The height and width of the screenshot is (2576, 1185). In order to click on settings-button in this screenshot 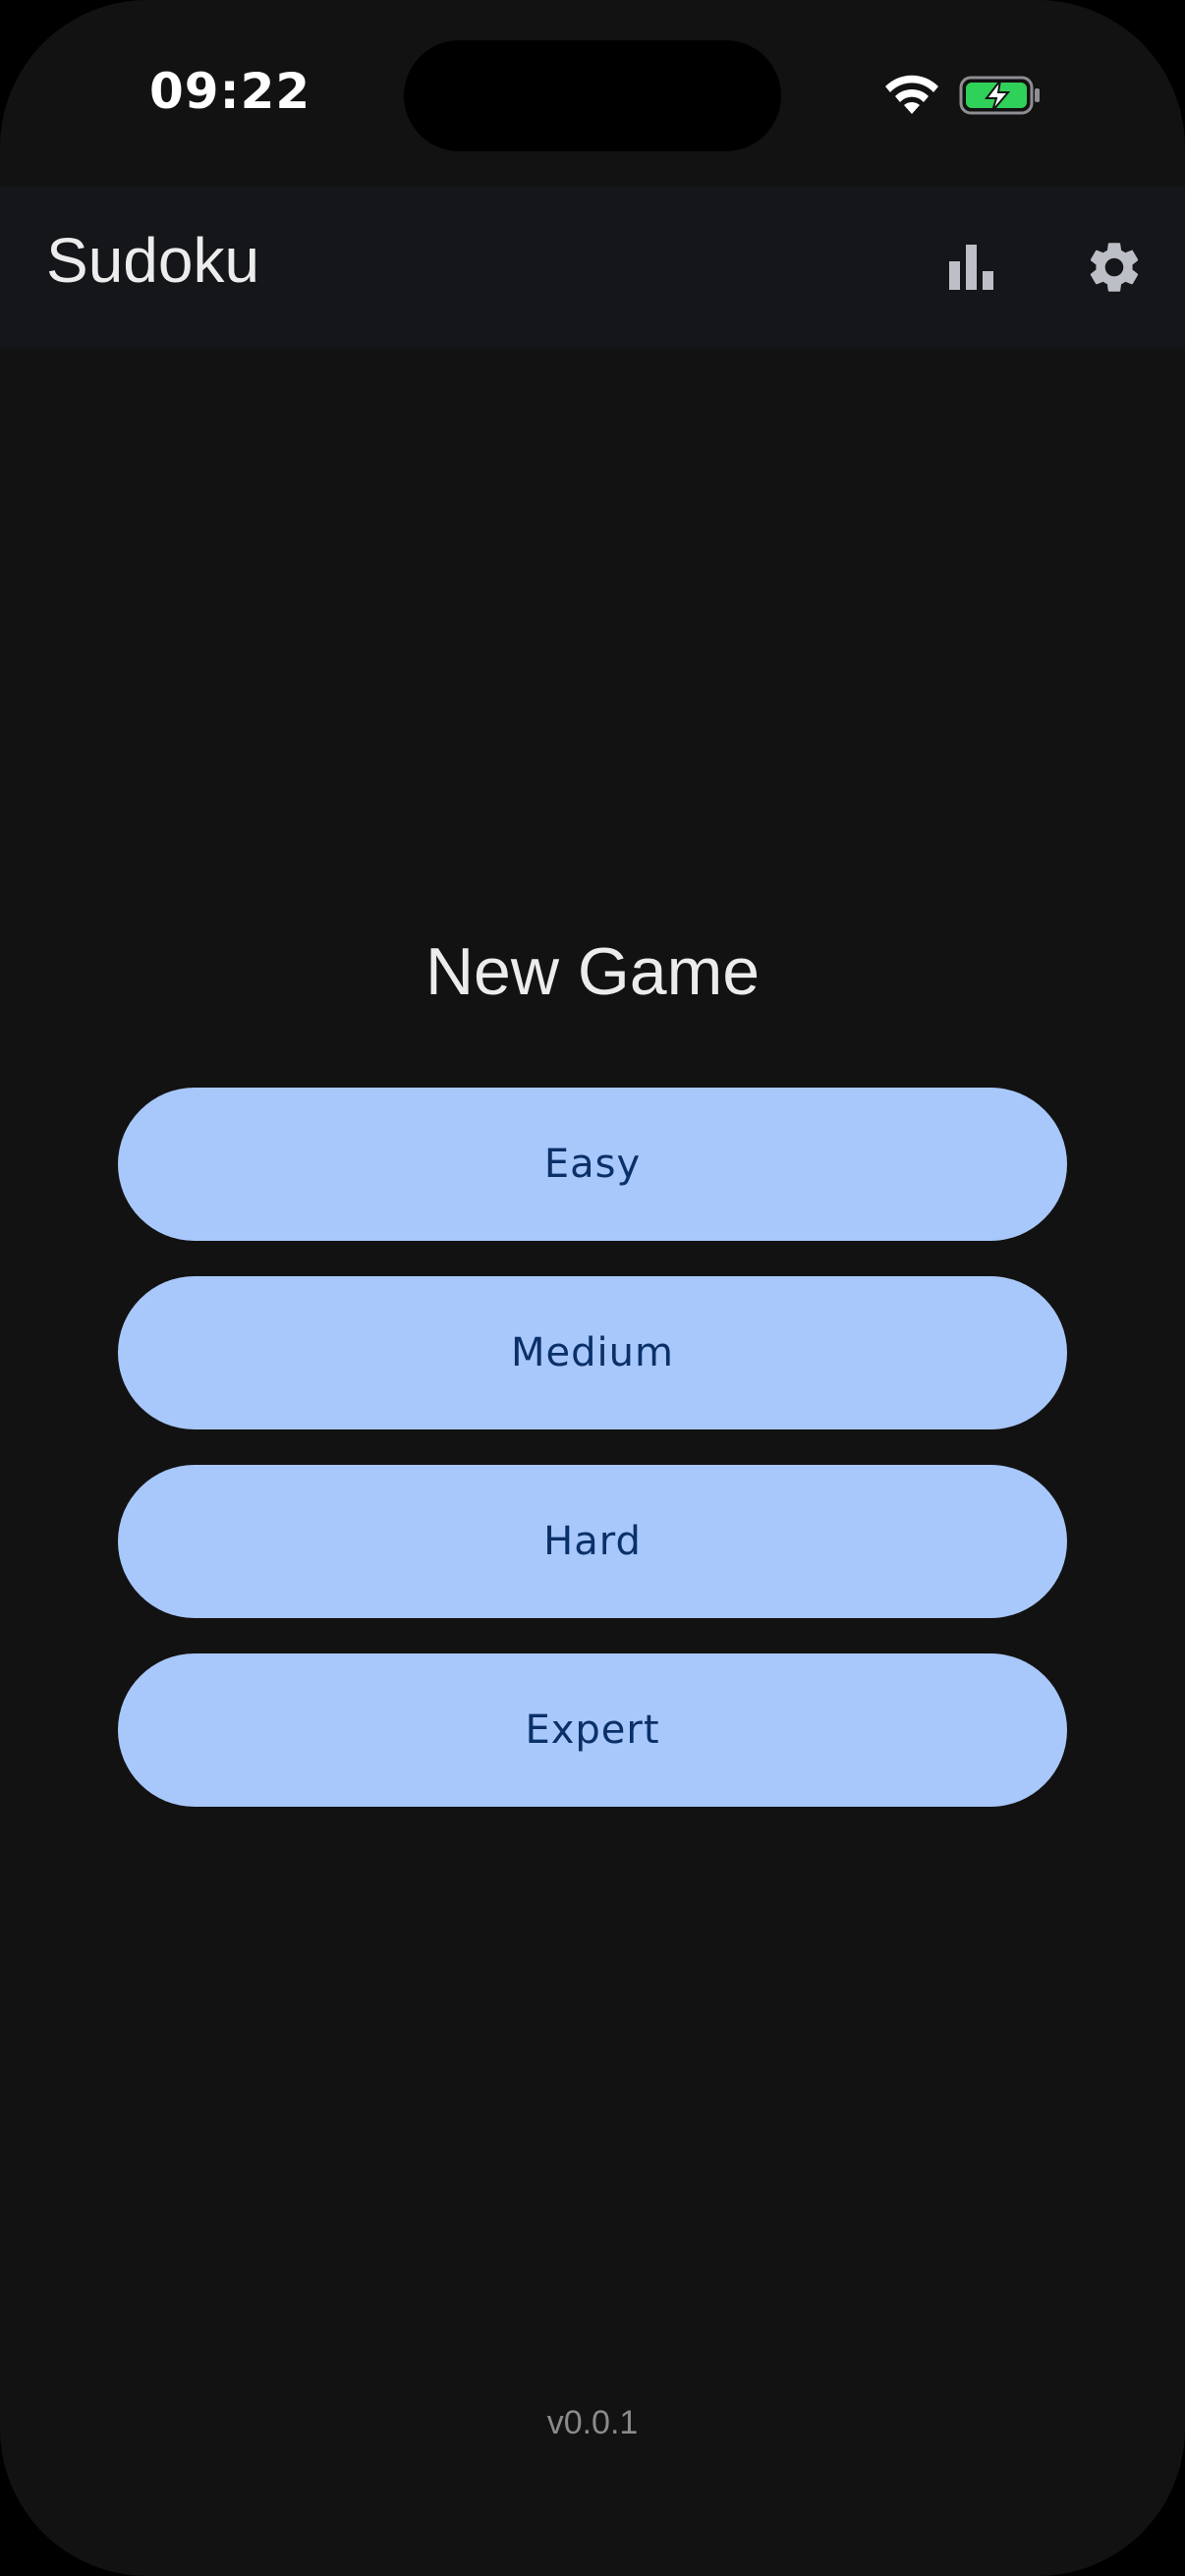, I will do `click(1114, 267)`.